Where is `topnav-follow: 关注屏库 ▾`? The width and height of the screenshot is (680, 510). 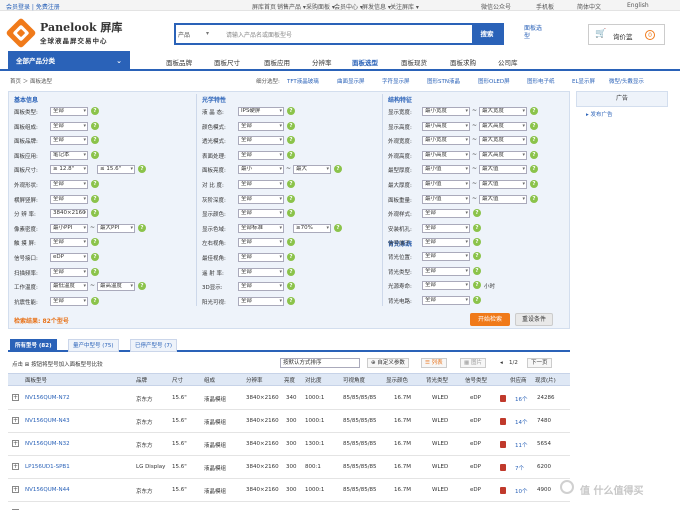
topnav-follow: 关注屏库 ▾ is located at coordinates (404, 6).